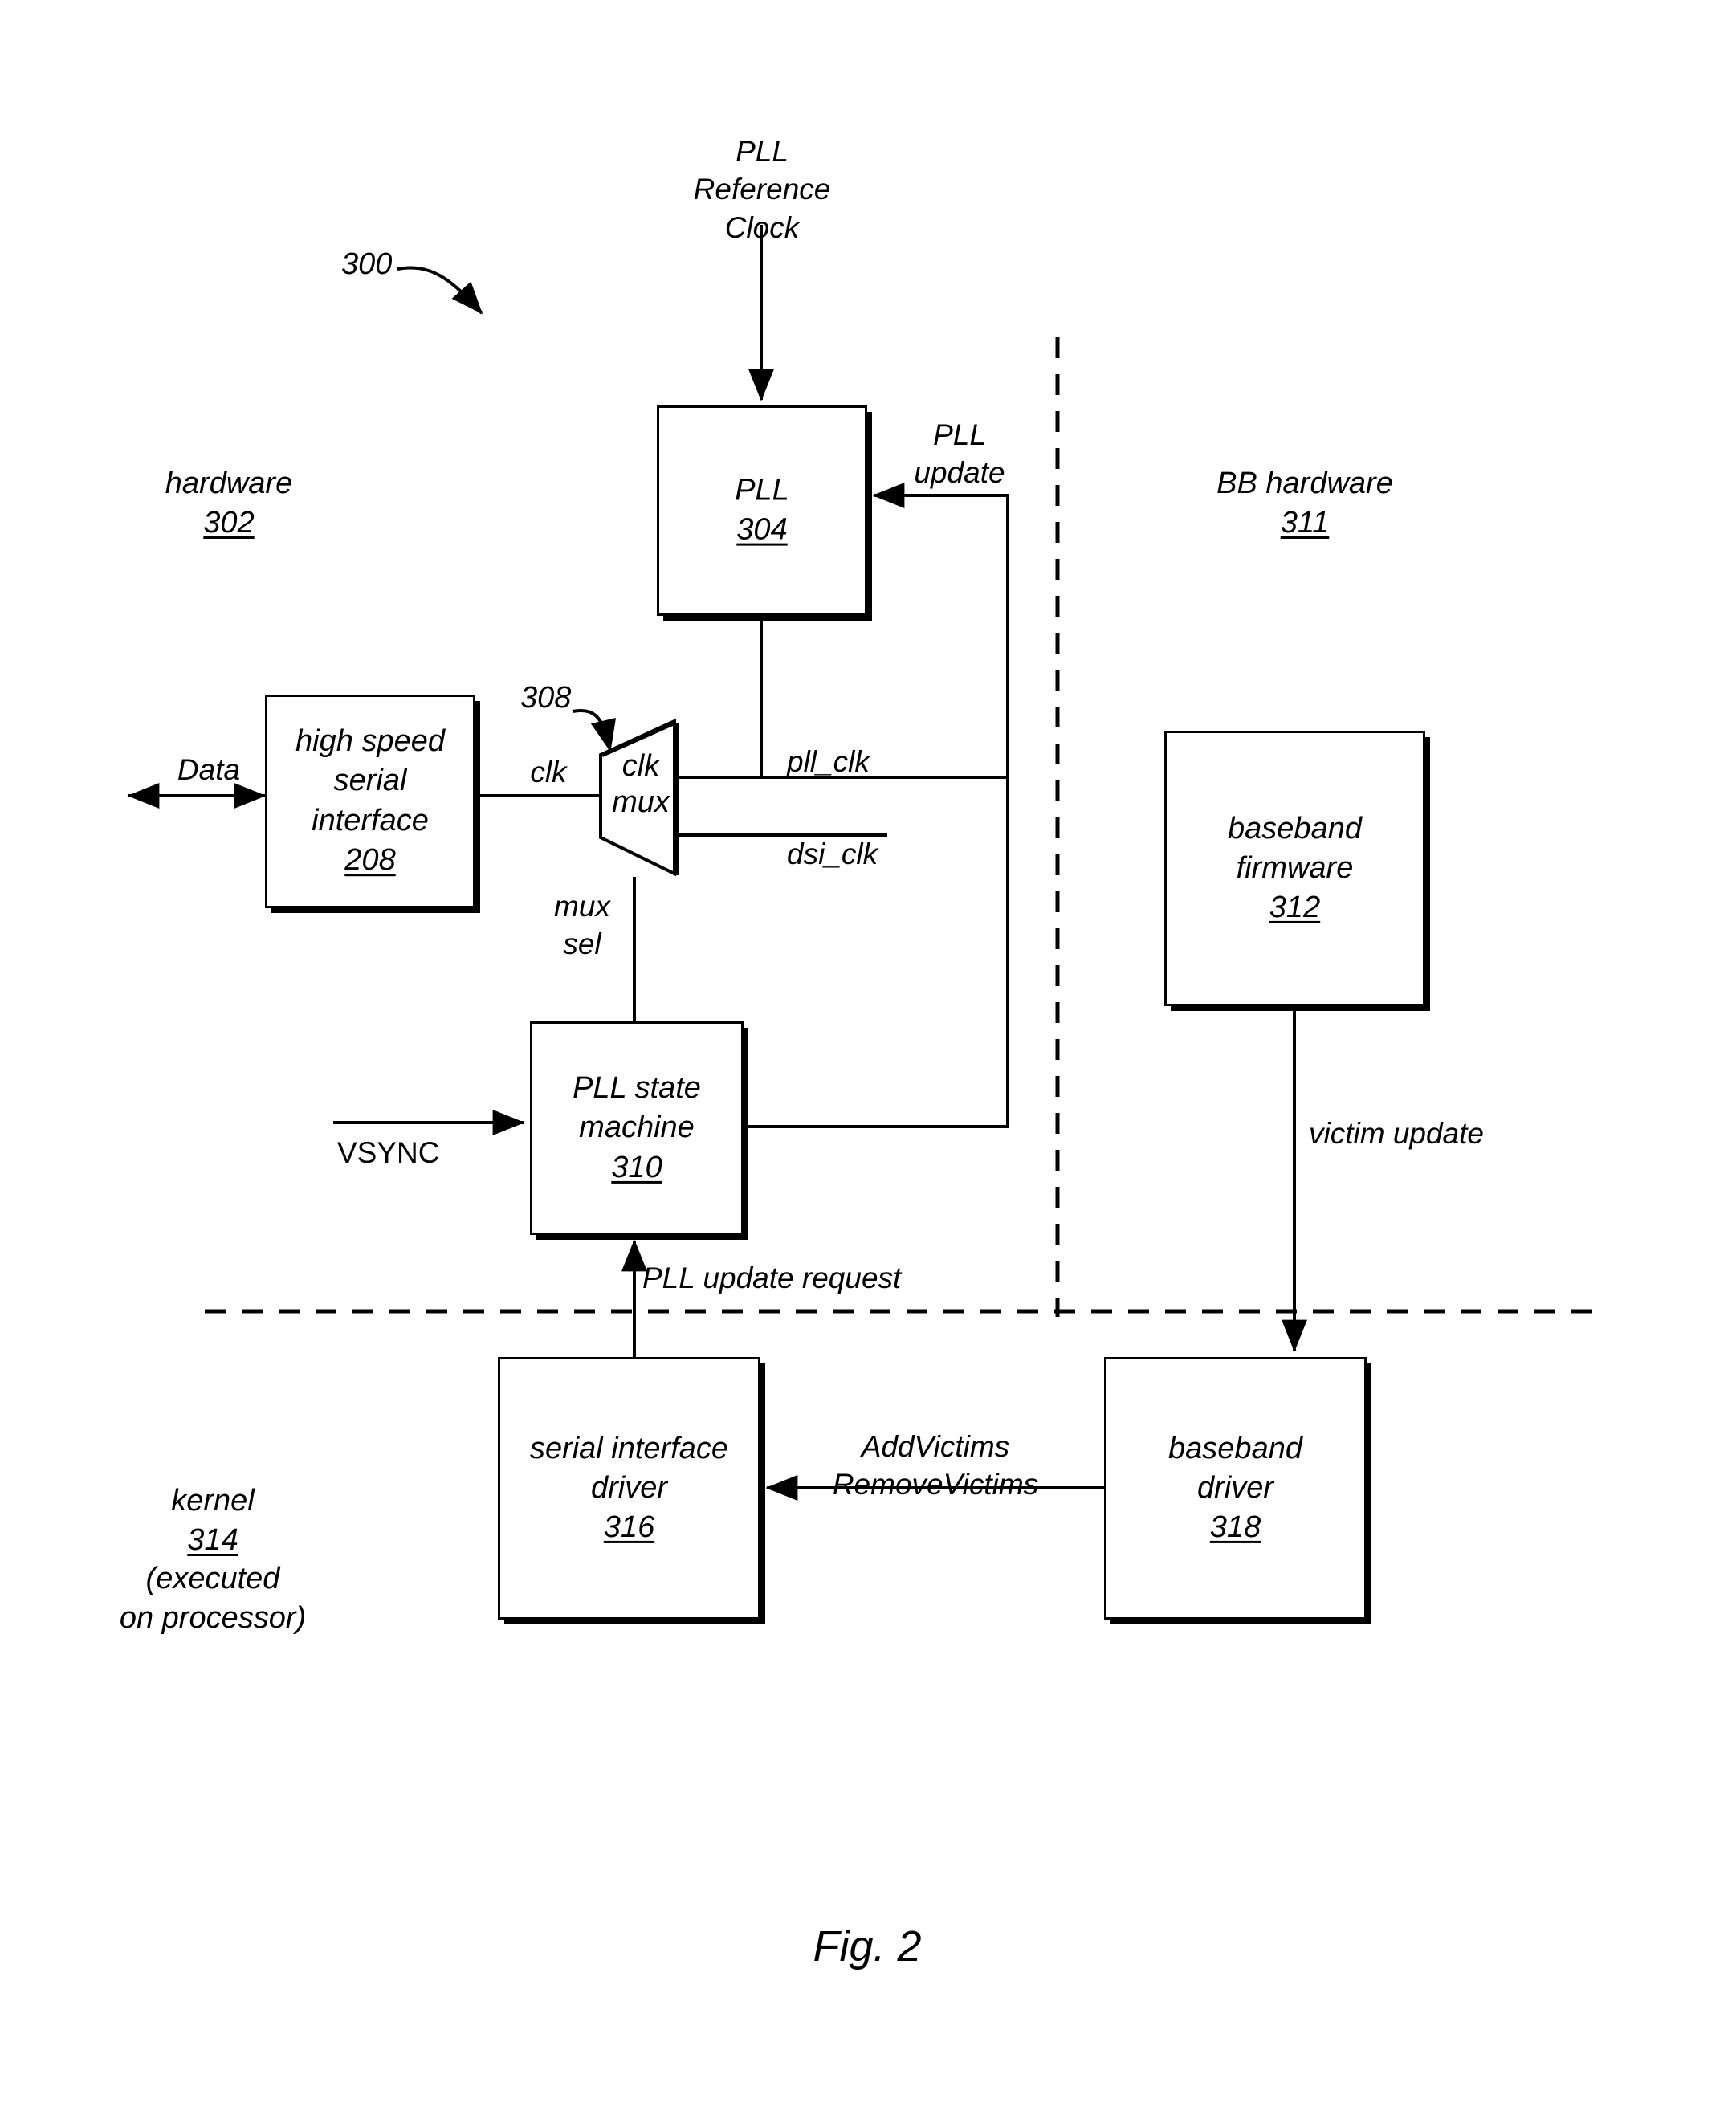 This screenshot has width=1736, height=2119. I want to click on label-system-300: 300, so click(367, 264).